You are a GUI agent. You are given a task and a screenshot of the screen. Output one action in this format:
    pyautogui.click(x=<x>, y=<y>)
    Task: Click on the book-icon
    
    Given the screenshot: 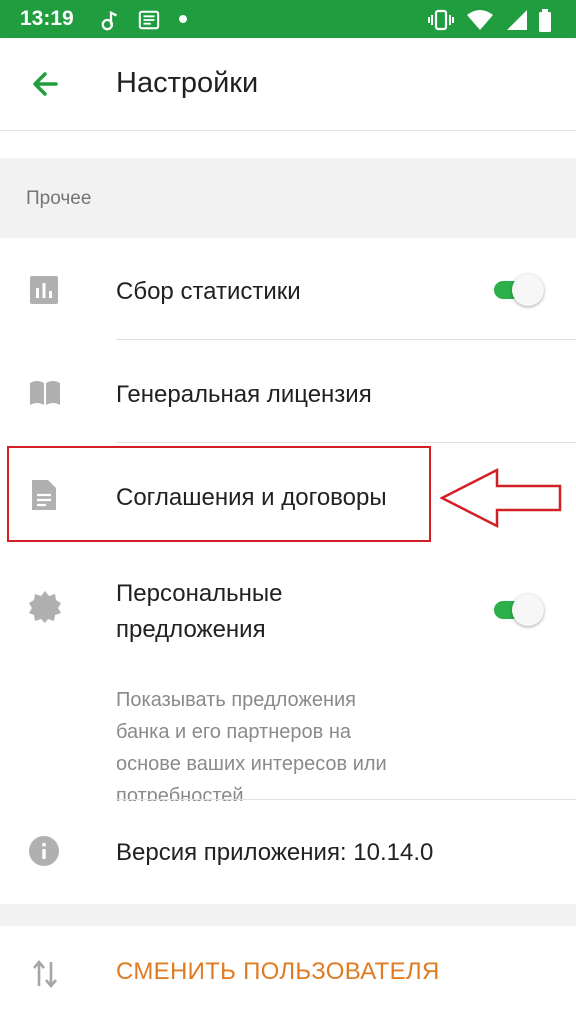 What is the action you would take?
    pyautogui.click(x=45, y=393)
    